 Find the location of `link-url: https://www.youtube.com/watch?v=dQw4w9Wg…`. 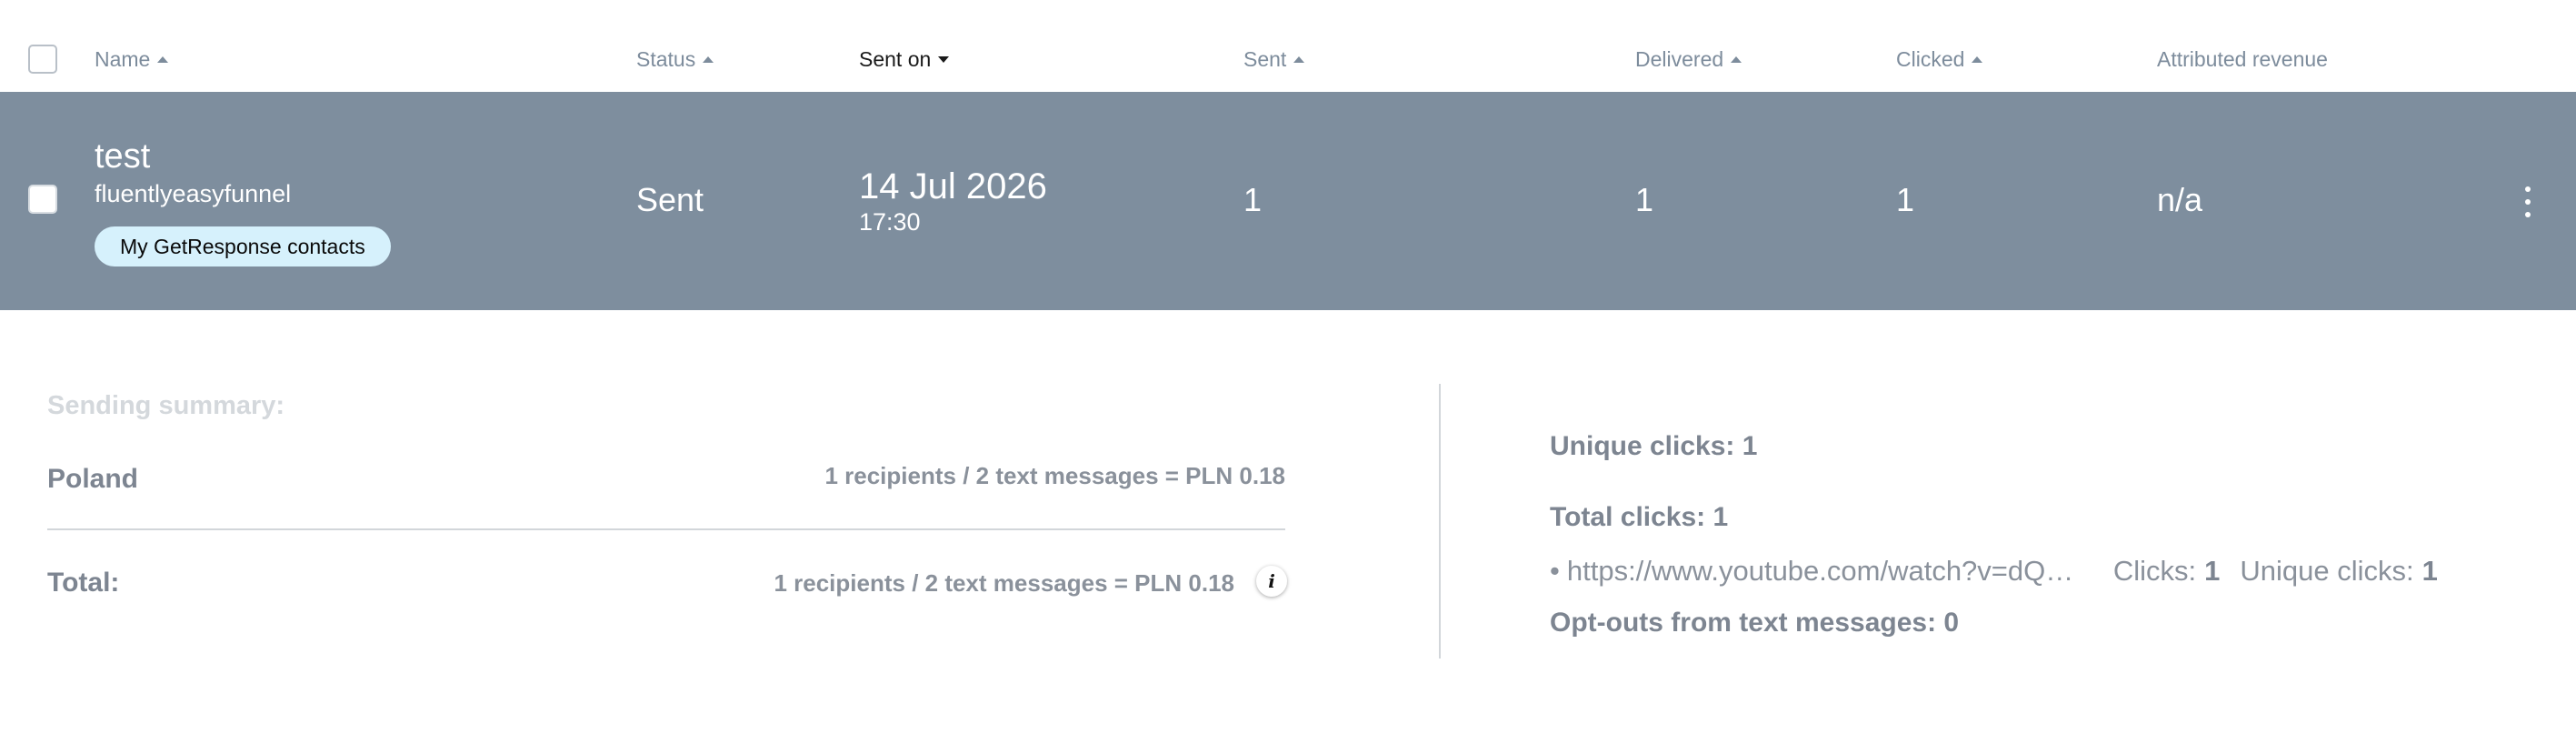

link-url: https://www.youtube.com/watch?v=dQw4w9Wg… is located at coordinates (1828, 571).